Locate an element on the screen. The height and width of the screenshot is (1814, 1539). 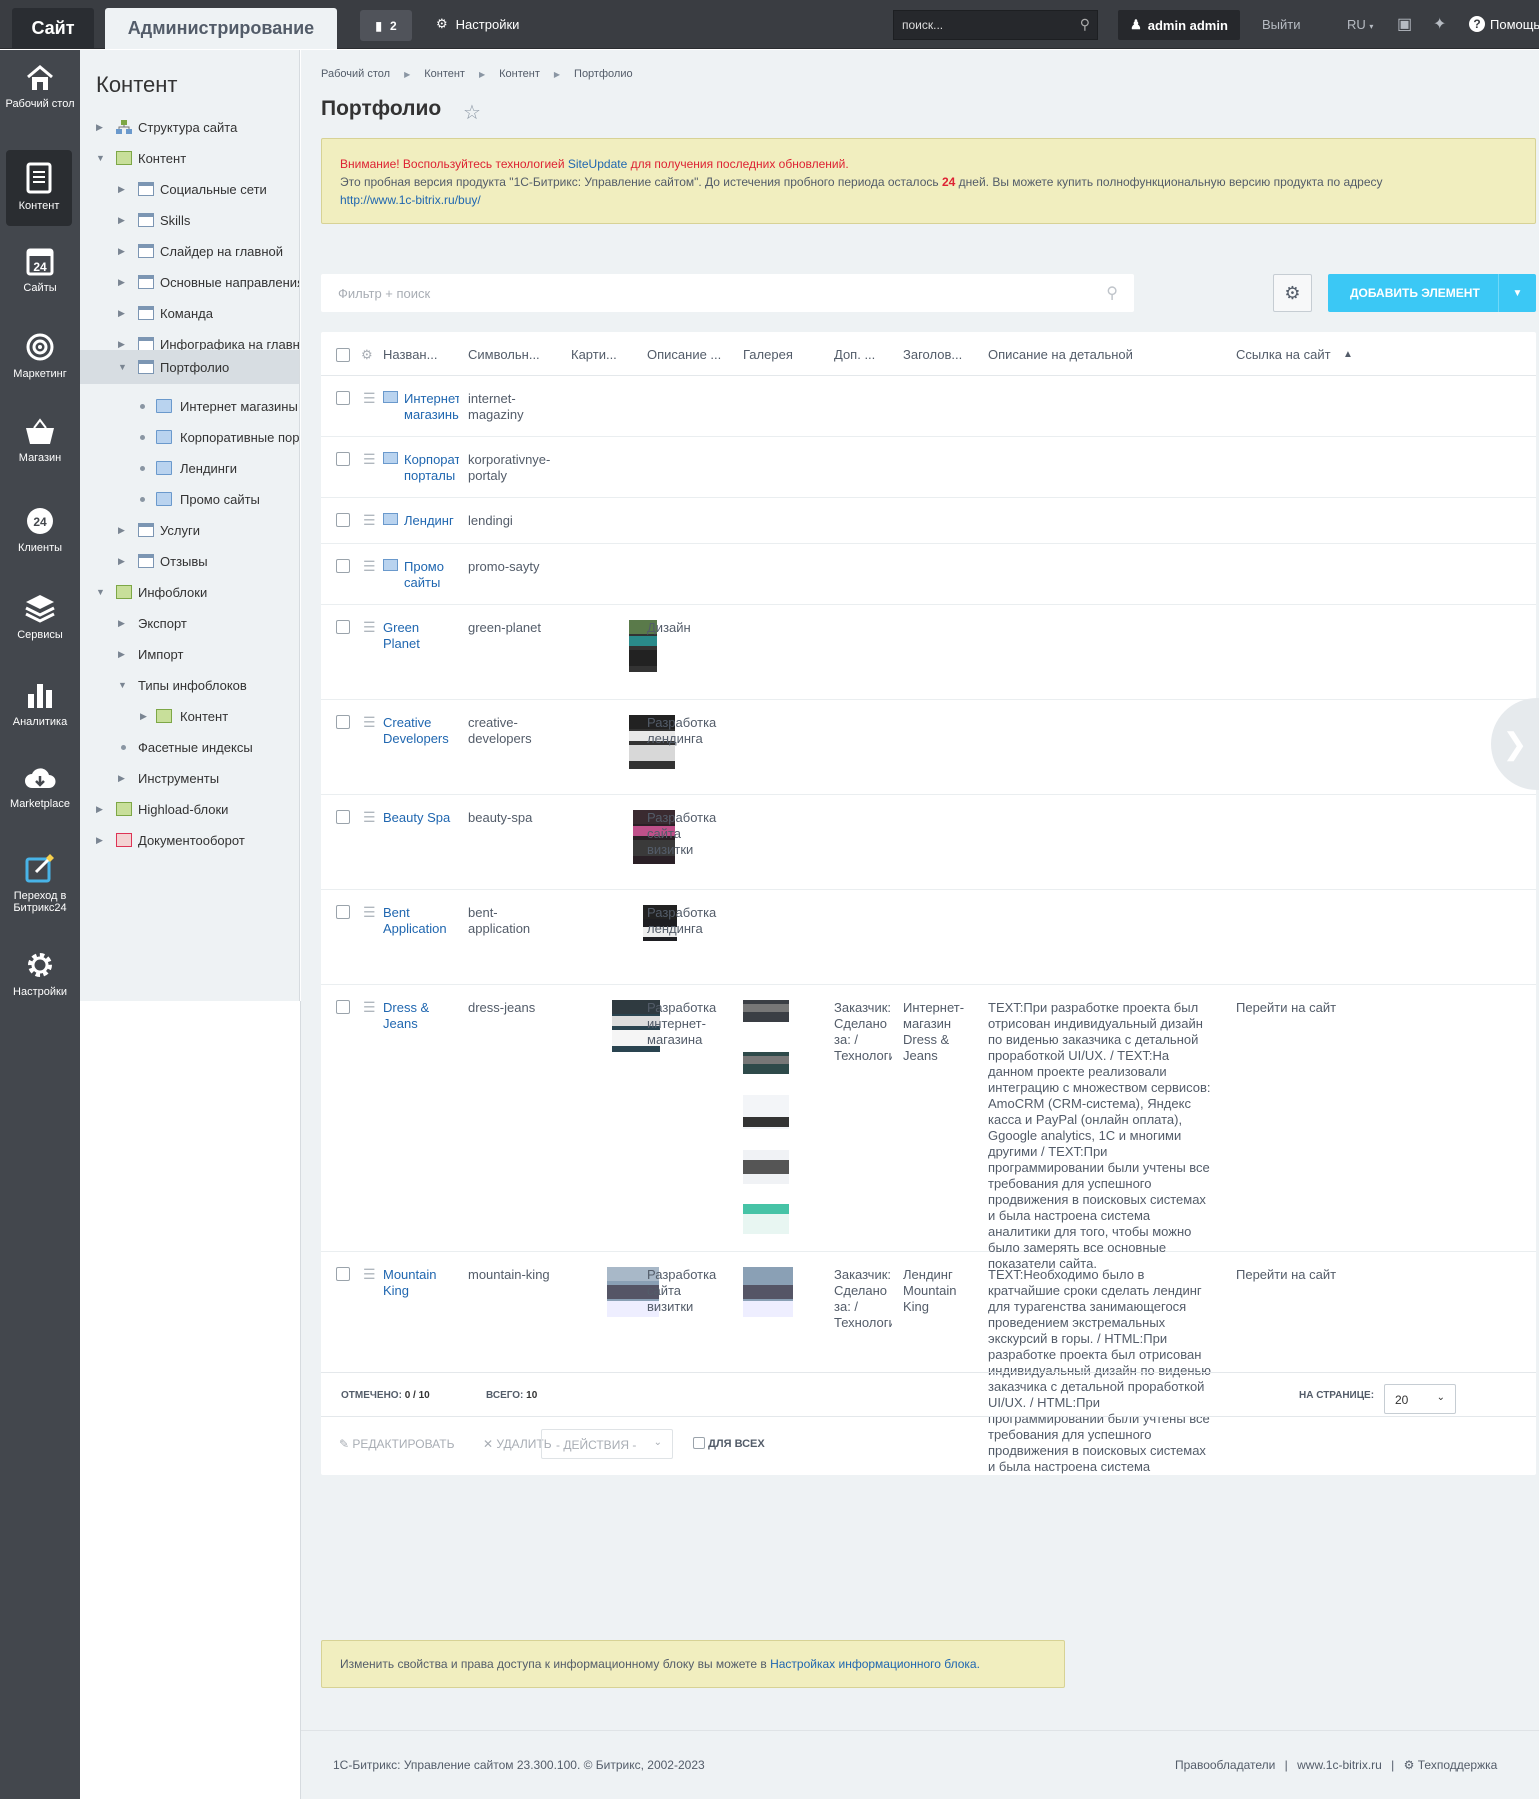
tree-item: ▼ Типы инфоблоков is located at coordinates (189, 686).